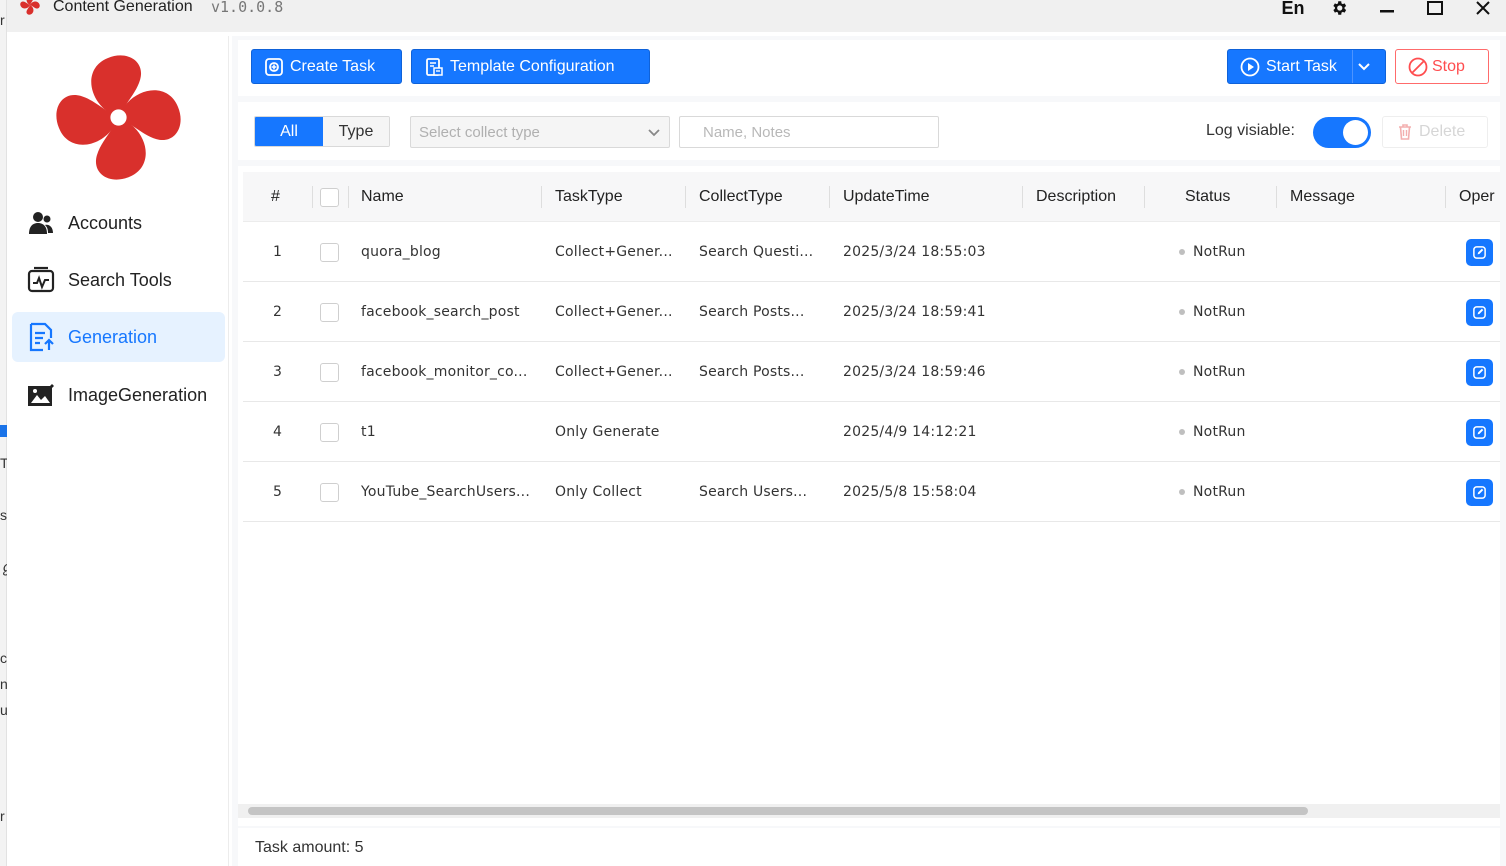  What do you see at coordinates (289, 131) in the screenshot?
I see `filter-all-tab: All` at bounding box center [289, 131].